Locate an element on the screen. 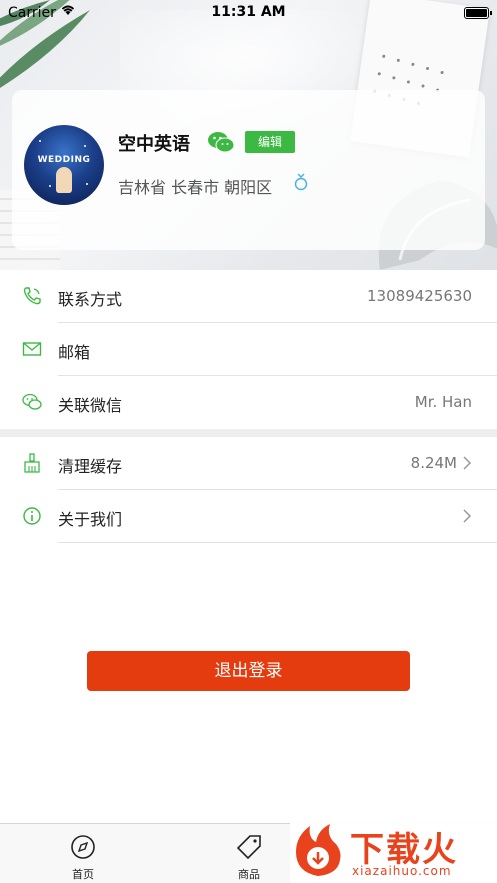  wechat-link-row: 关联微信 Mr. Han is located at coordinates (248, 402).